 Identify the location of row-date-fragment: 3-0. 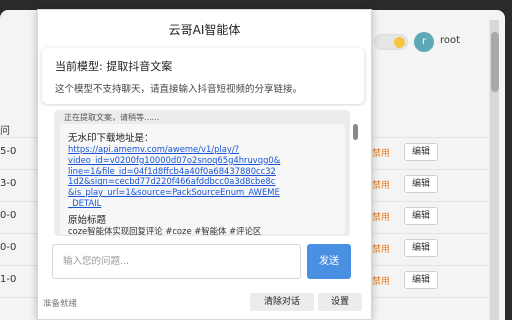
(8, 183).